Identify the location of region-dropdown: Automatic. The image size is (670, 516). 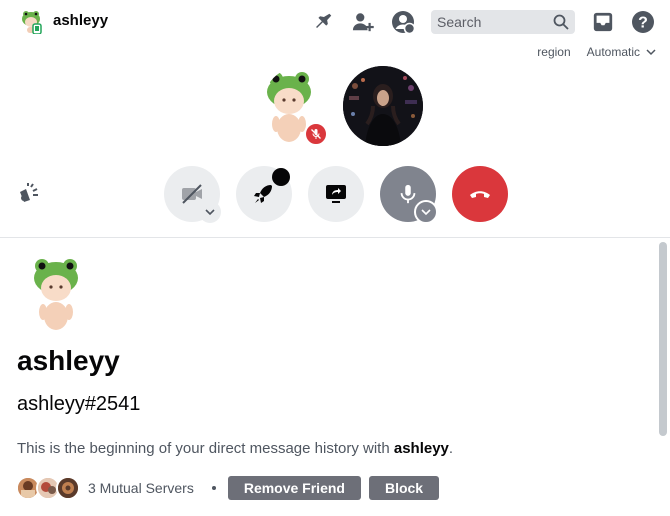
(621, 52).